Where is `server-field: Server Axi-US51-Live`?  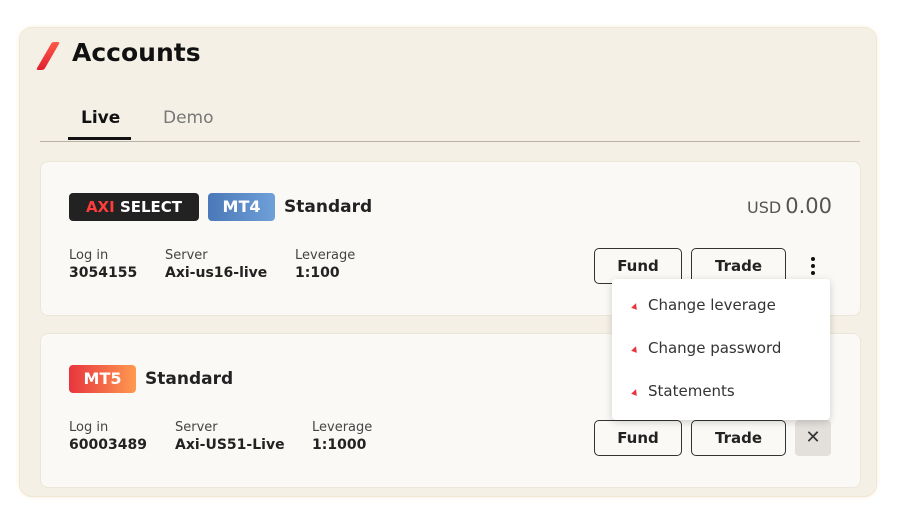 server-field: Server Axi-US51-Live is located at coordinates (230, 436).